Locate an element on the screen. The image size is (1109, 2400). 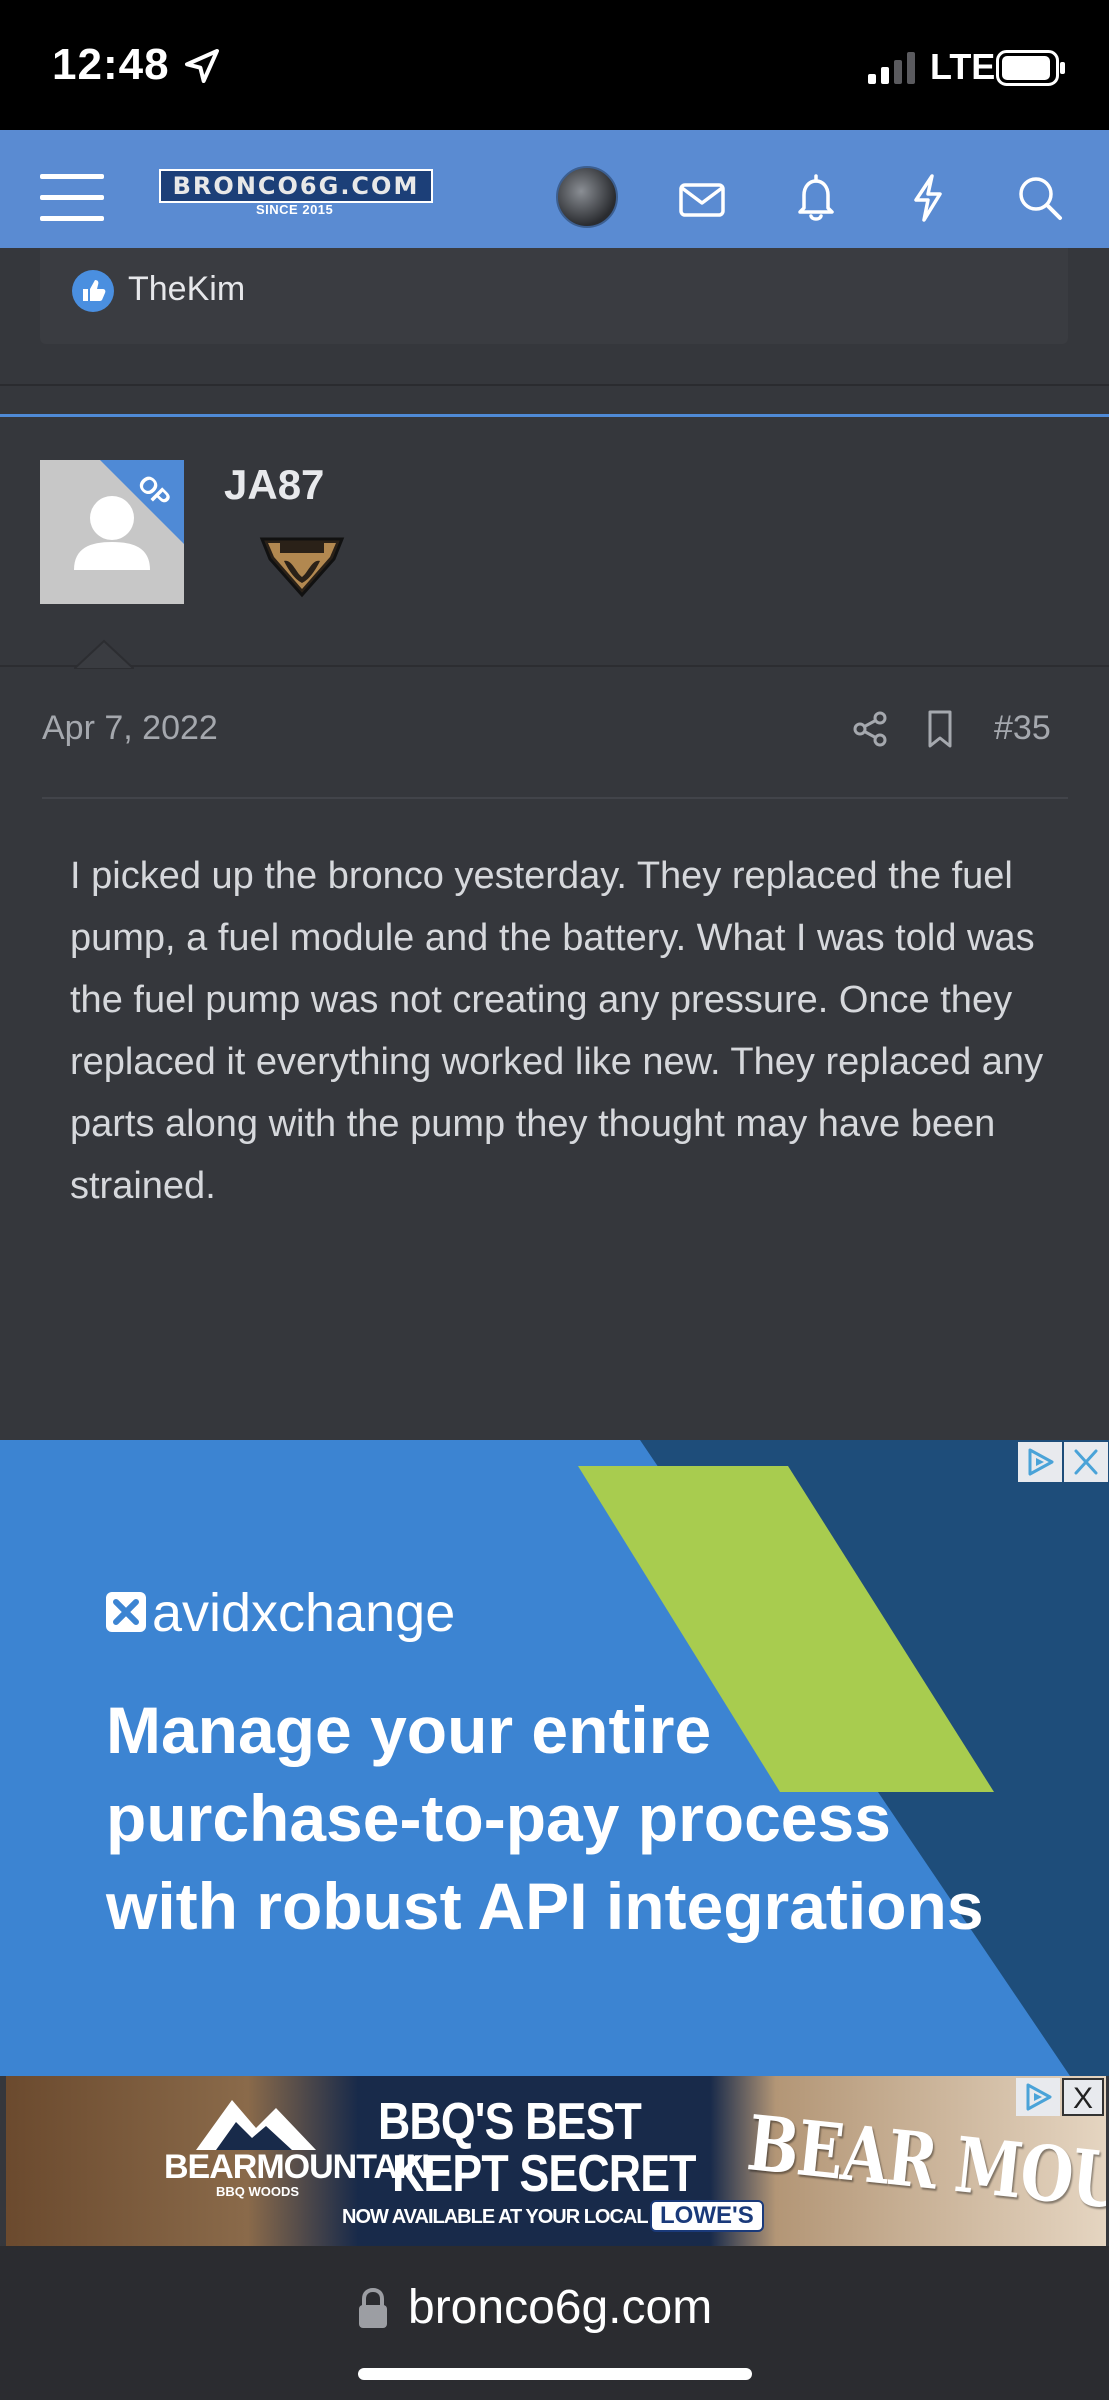
hamburger-menu-icon is located at coordinates (72, 198).